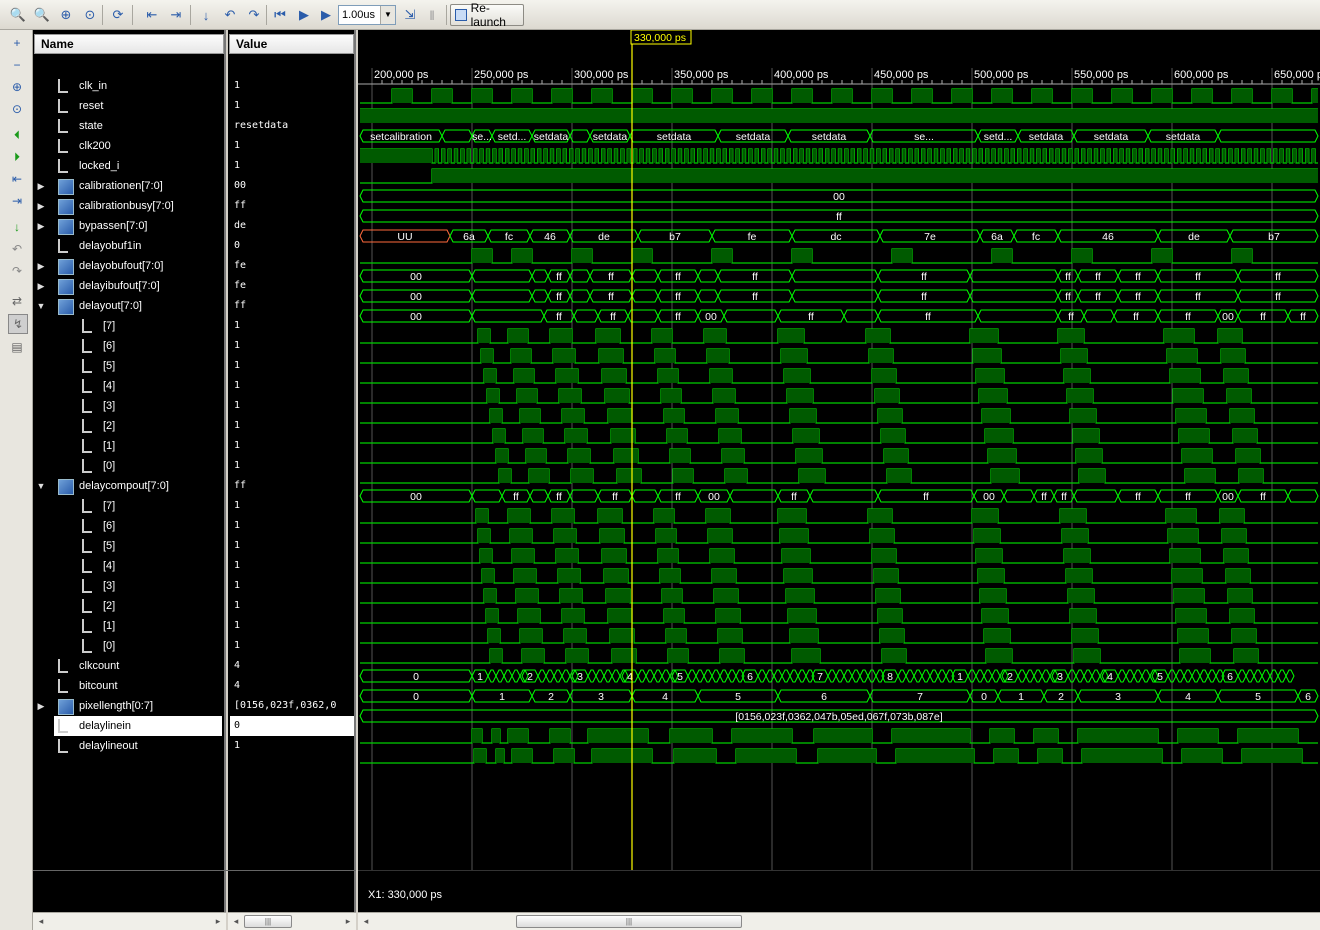 The image size is (1320, 930). What do you see at coordinates (118, 15) in the screenshot?
I see `refresh-icon: ⟳` at bounding box center [118, 15].